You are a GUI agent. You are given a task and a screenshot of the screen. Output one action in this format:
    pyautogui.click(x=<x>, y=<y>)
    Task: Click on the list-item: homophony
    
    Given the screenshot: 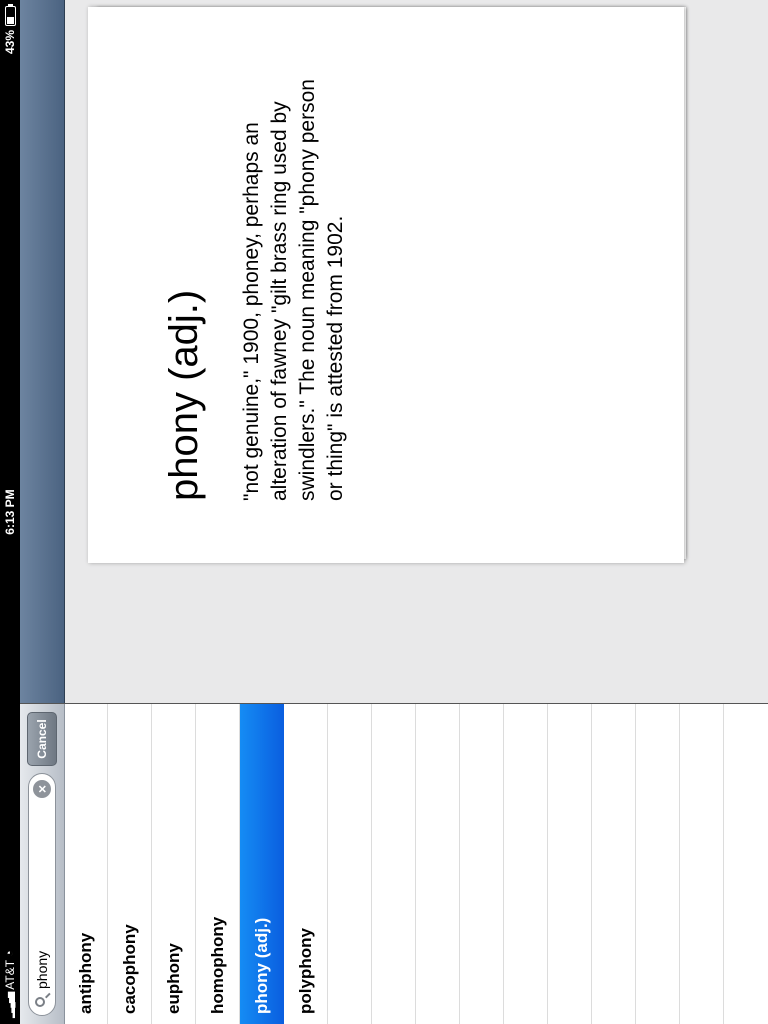 What is the action you would take?
    pyautogui.click(x=218, y=864)
    